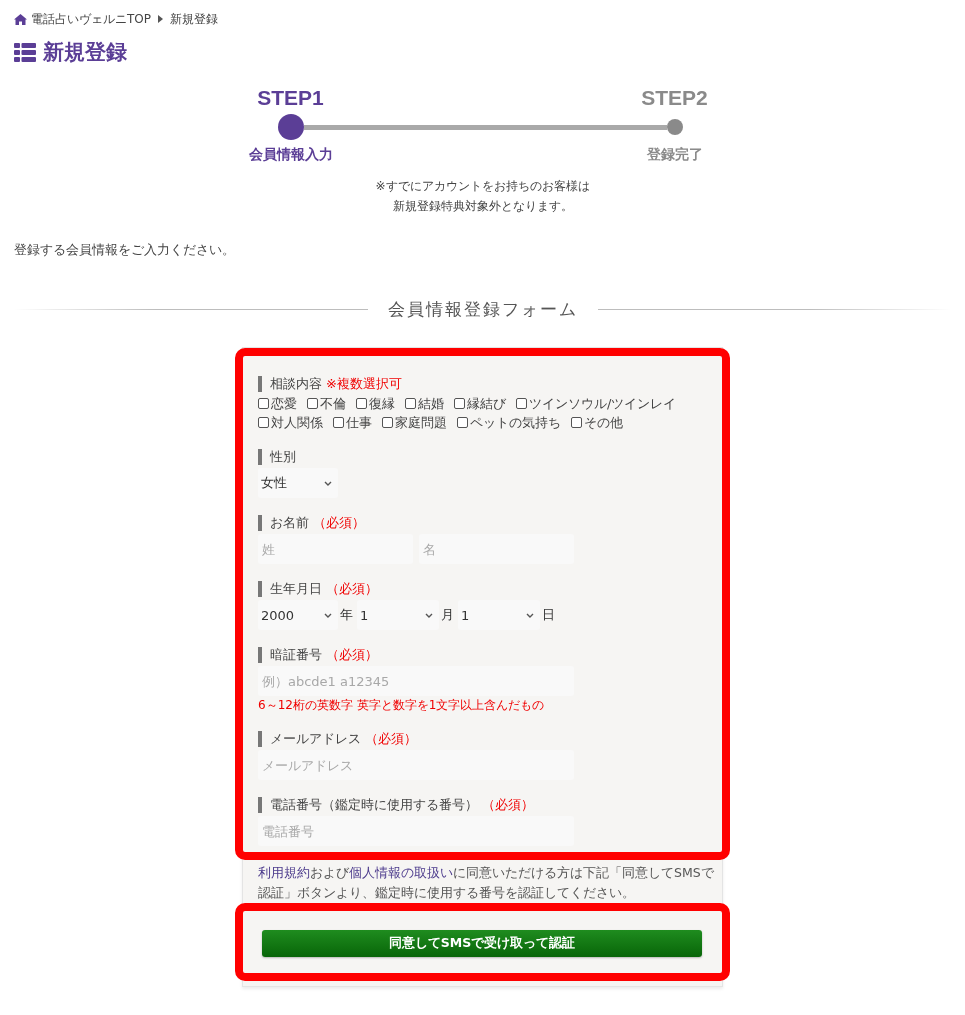 This screenshot has width=965, height=1015. Describe the element at coordinates (85, 52) in the screenshot. I see `page-title: 新規登録` at that location.